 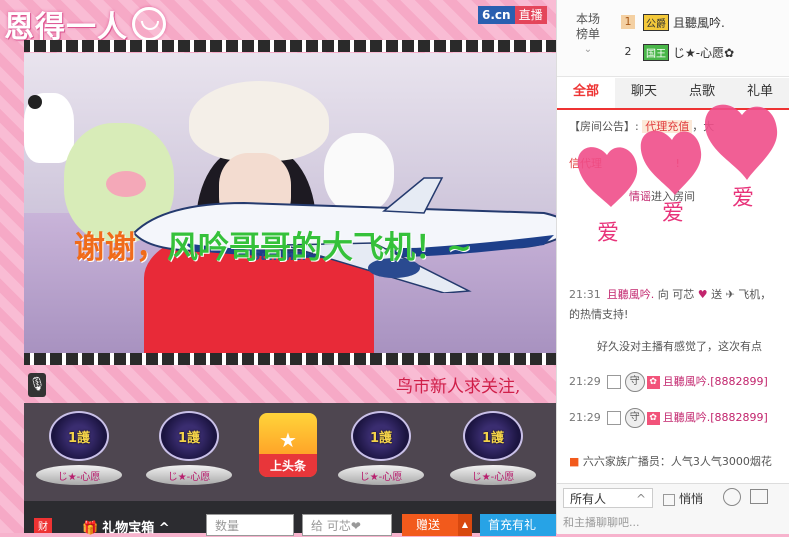 I want to click on rank-row: 1 公爵 且聽風吟., so click(x=673, y=22).